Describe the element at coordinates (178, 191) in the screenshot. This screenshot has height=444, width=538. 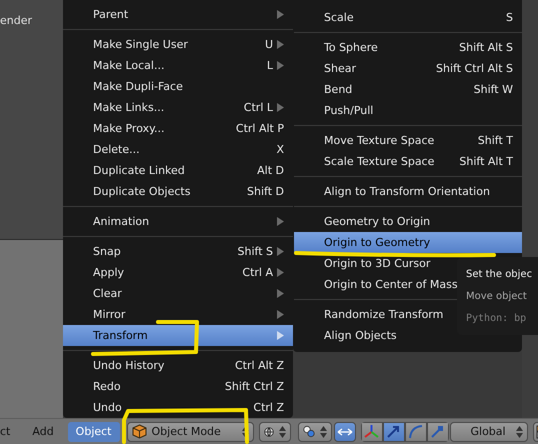
I see `menu-item: Duplicate Objects Shift D` at that location.